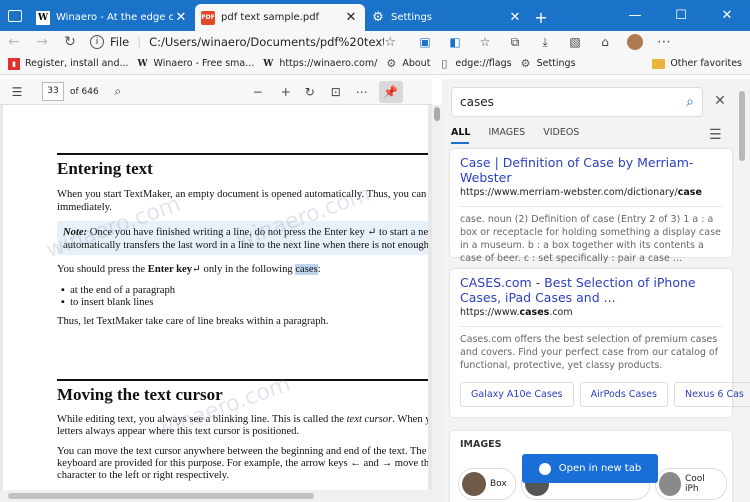 The image size is (750, 502). Describe the element at coordinates (444, 63) in the screenshot. I see `page-icon: ▯` at that location.